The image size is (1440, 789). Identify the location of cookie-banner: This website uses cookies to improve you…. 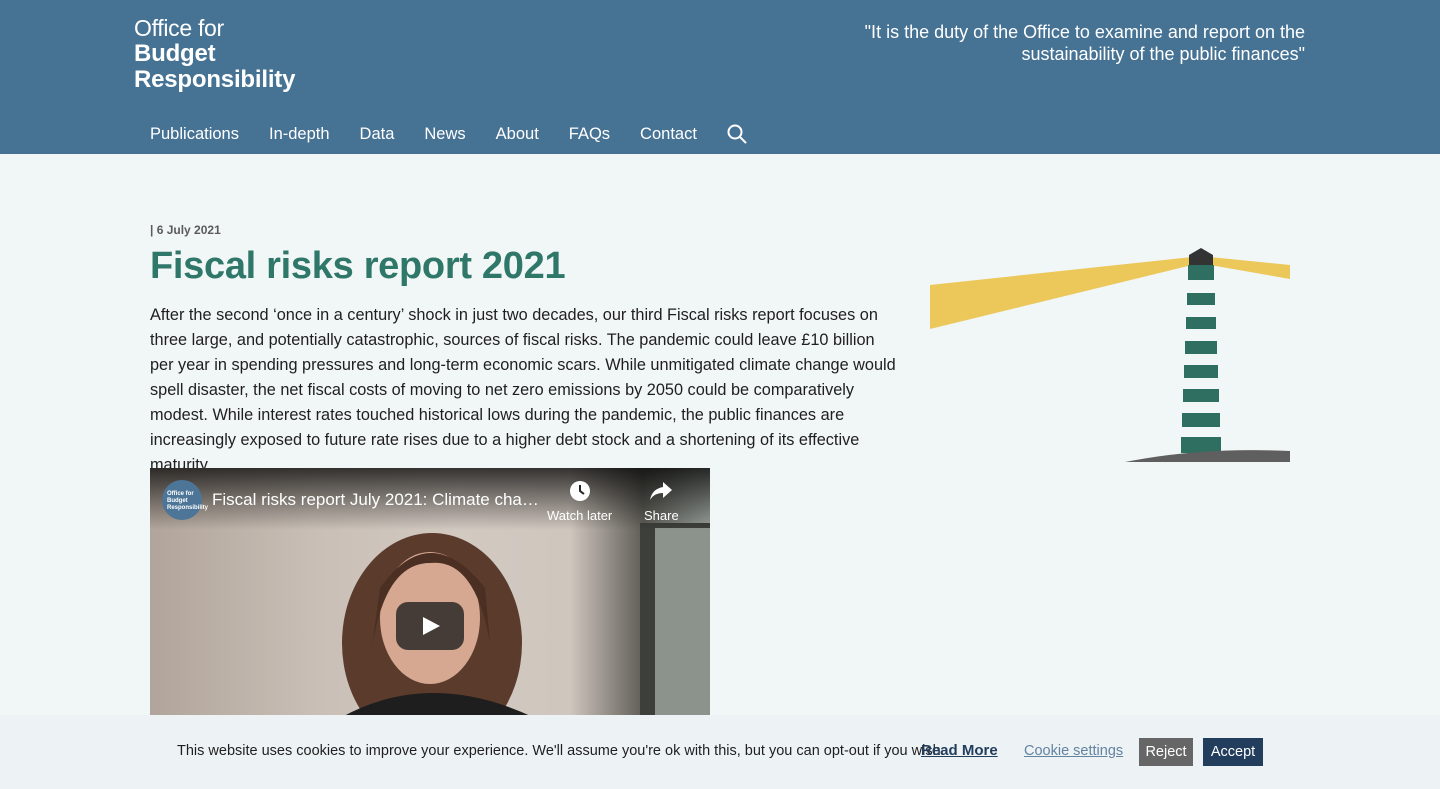
(720, 752).